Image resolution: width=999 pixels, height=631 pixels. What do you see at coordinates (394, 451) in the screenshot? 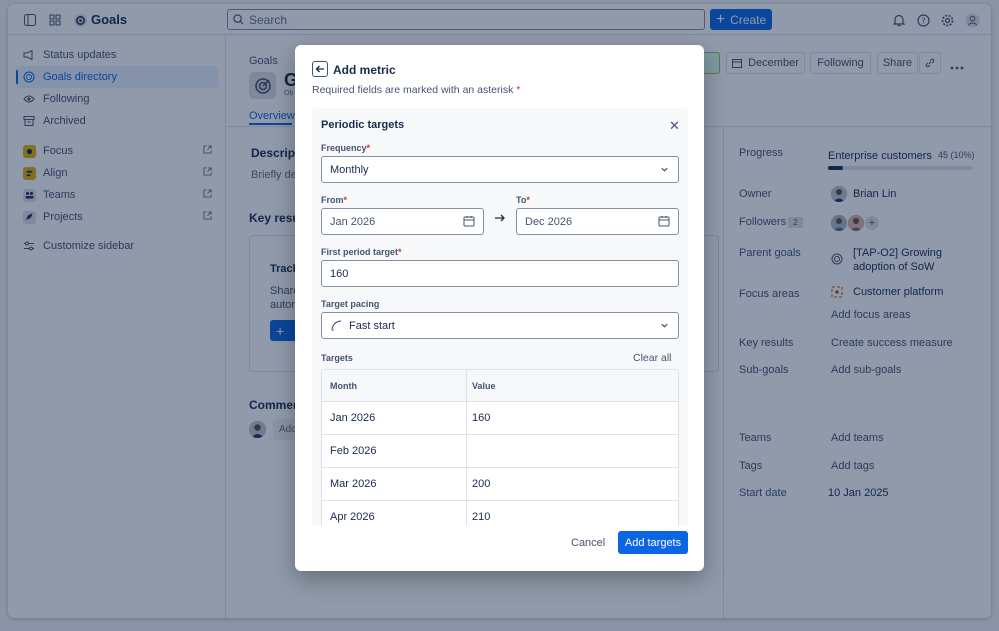
I see `month-cell: Feb 2026` at bounding box center [394, 451].